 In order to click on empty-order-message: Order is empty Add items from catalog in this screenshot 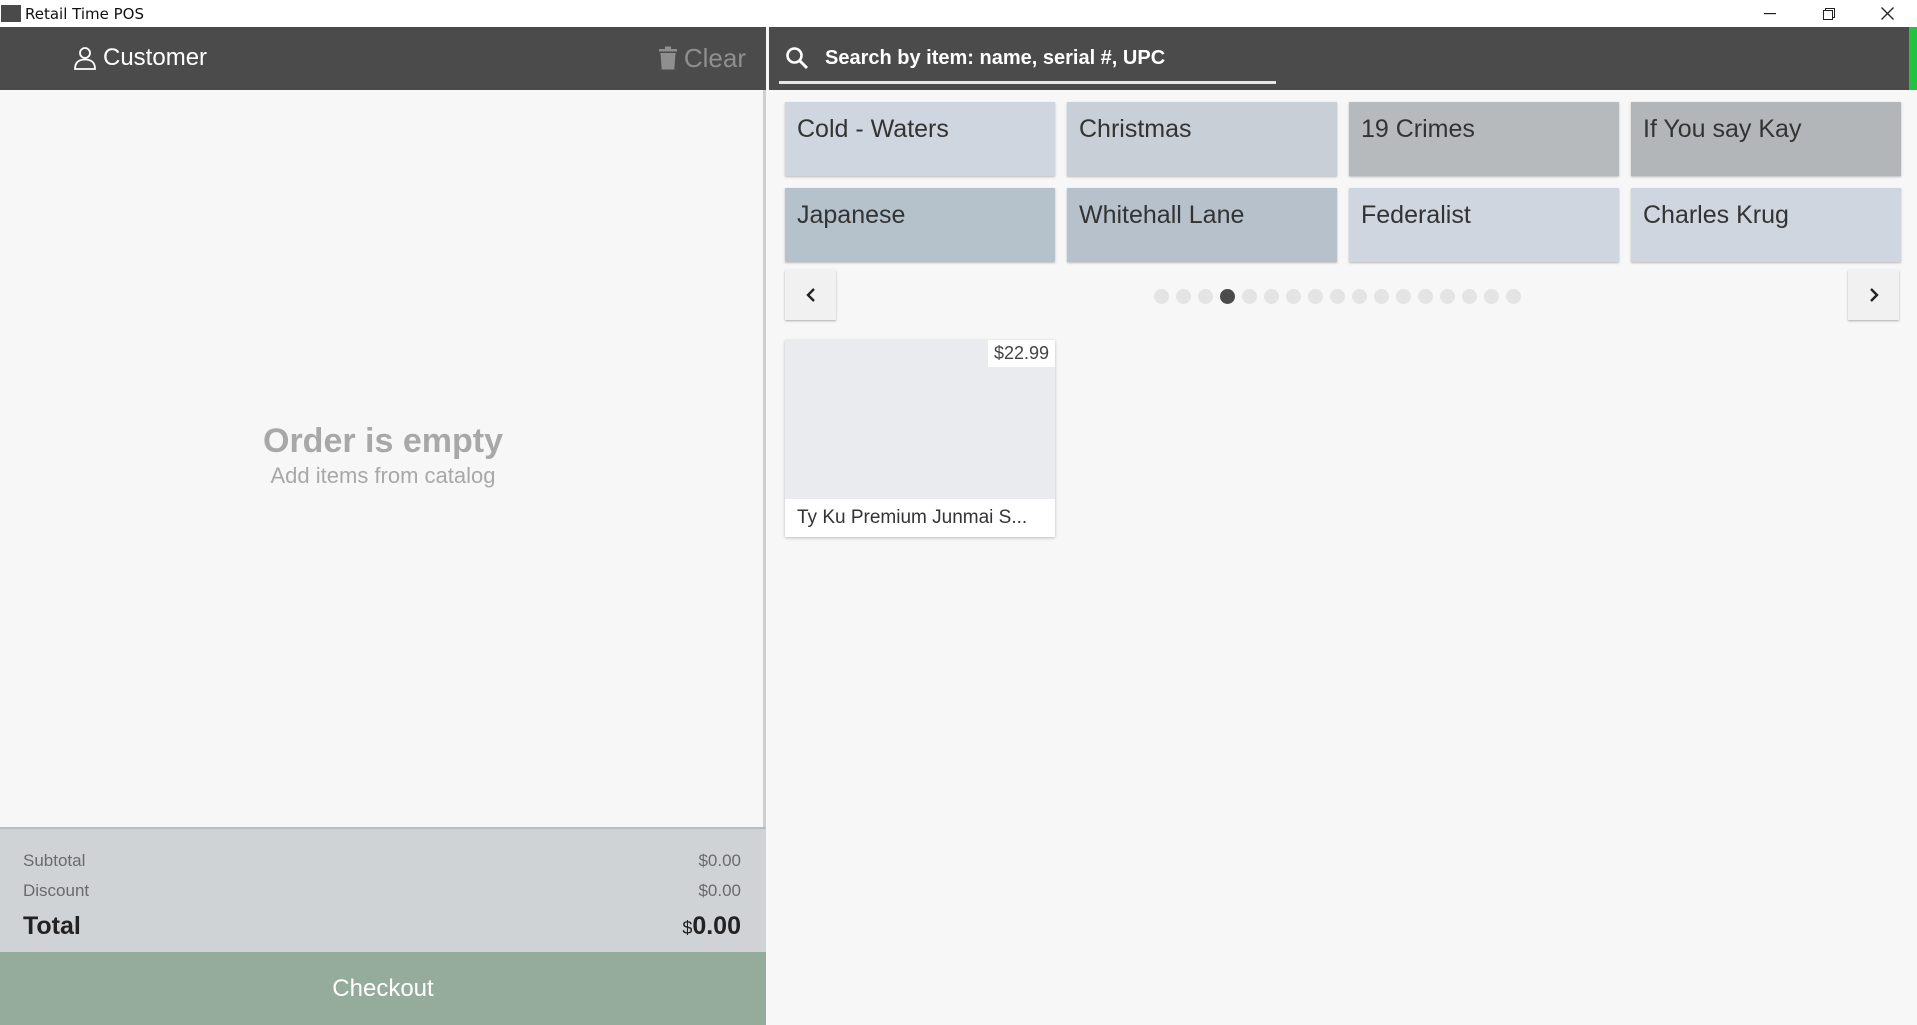, I will do `click(383, 455)`.